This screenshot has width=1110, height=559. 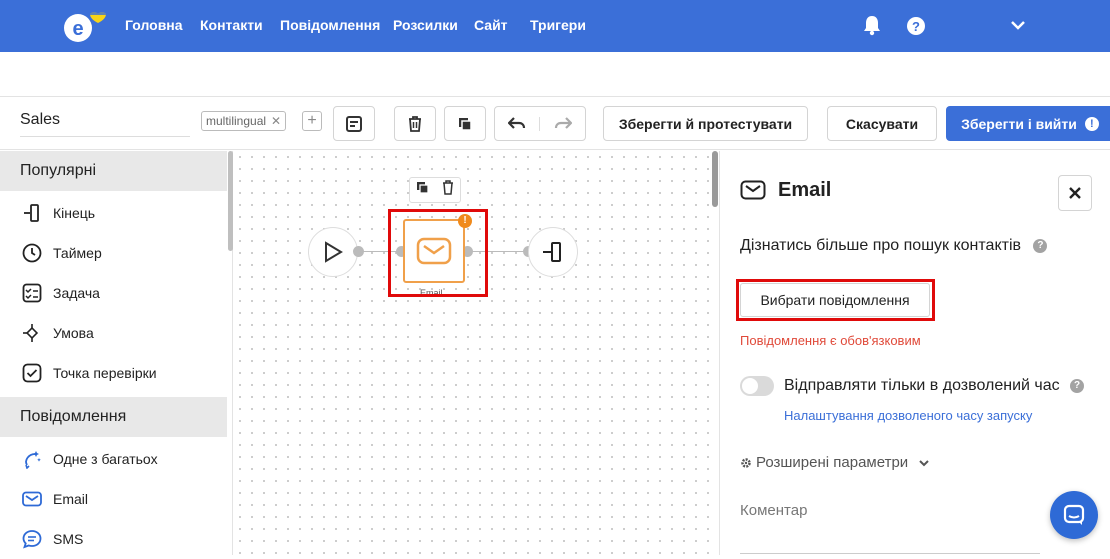 What do you see at coordinates (517, 123) in the screenshot?
I see `undo-icon` at bounding box center [517, 123].